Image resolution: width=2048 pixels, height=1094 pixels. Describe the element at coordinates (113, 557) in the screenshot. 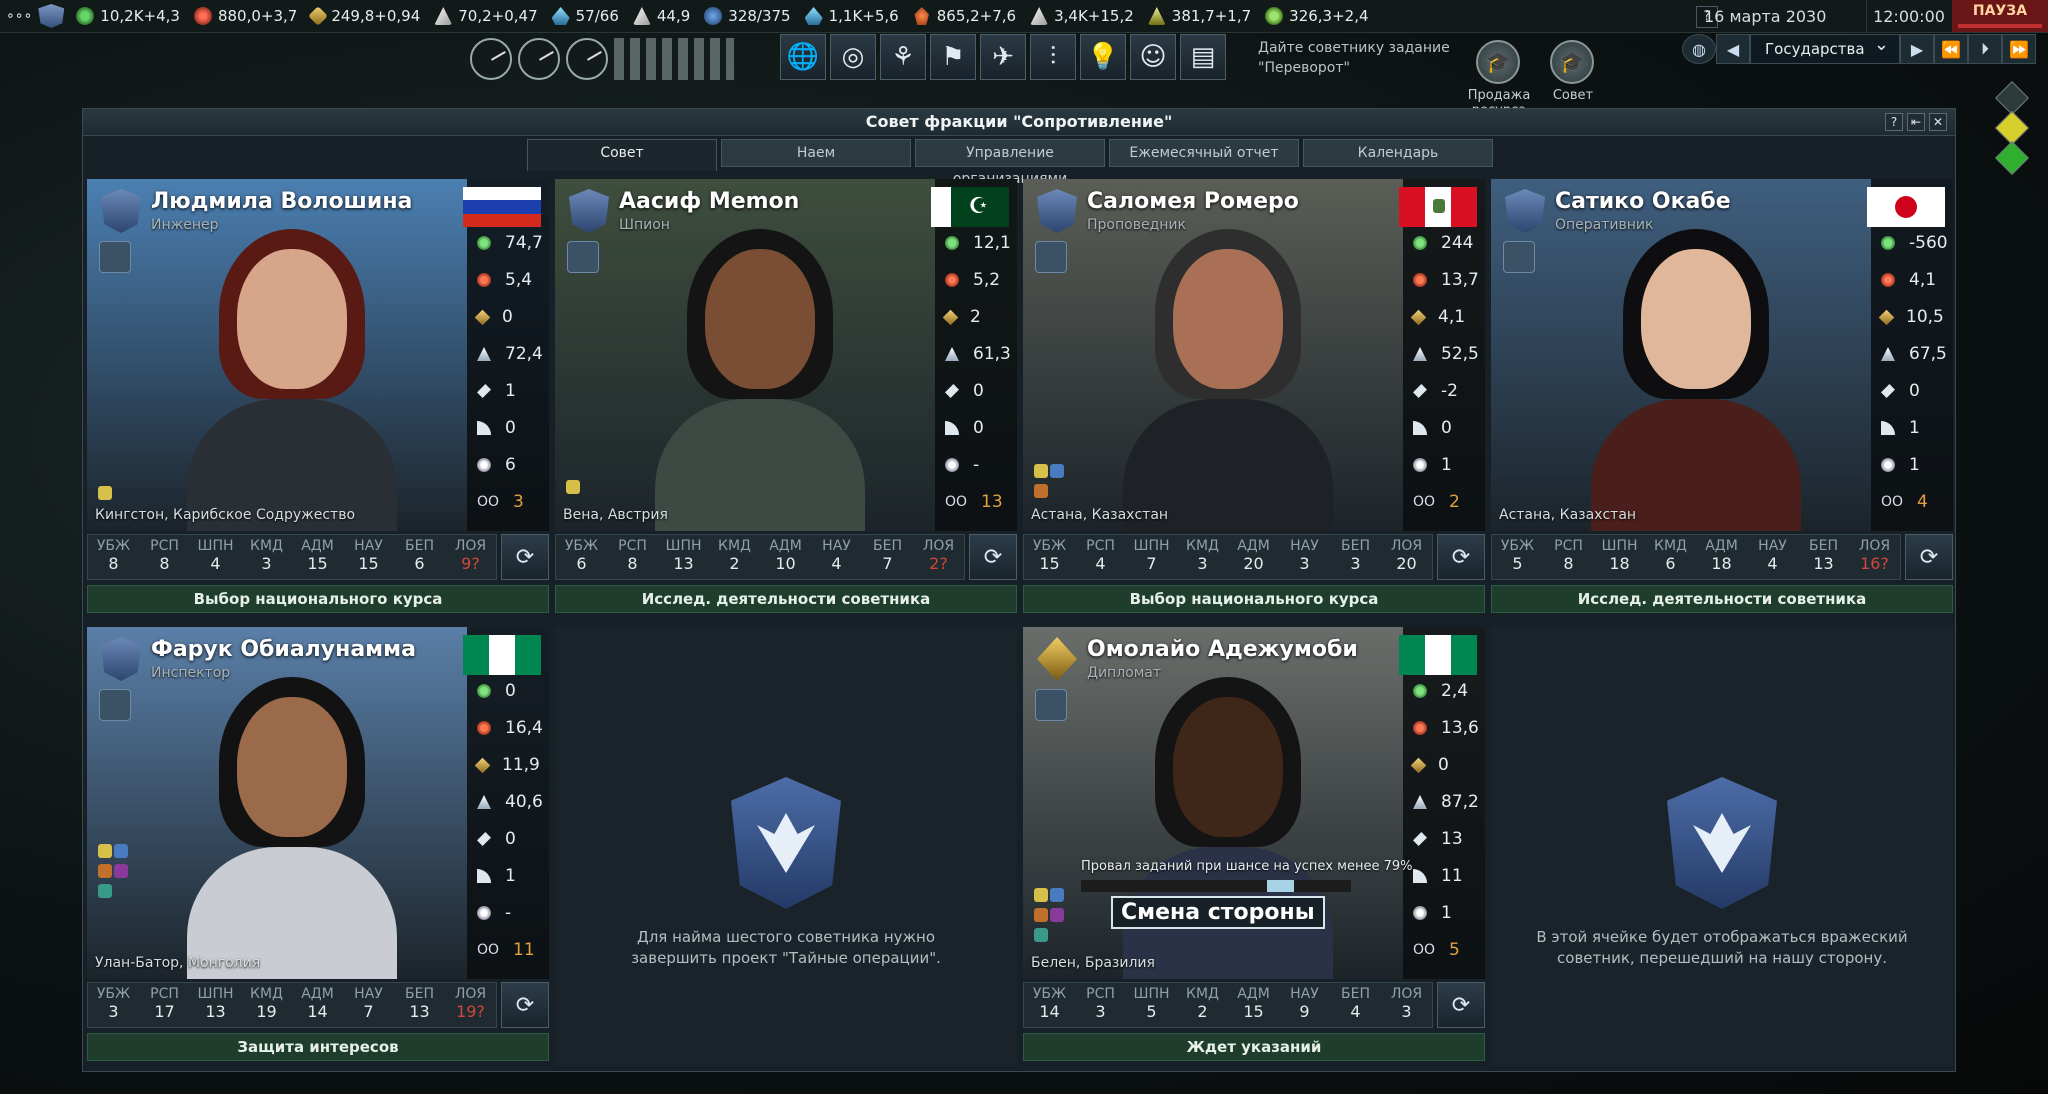

I see `attribute-cell: УБЖ 8` at that location.